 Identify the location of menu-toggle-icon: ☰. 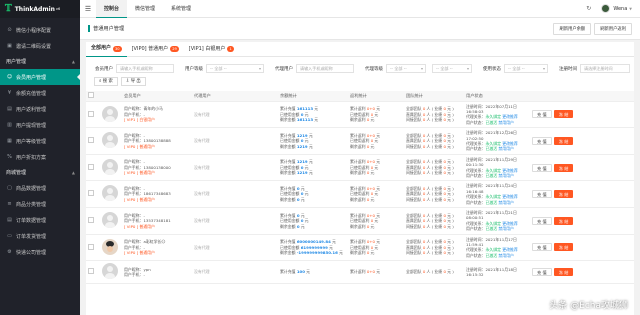
(88, 9).